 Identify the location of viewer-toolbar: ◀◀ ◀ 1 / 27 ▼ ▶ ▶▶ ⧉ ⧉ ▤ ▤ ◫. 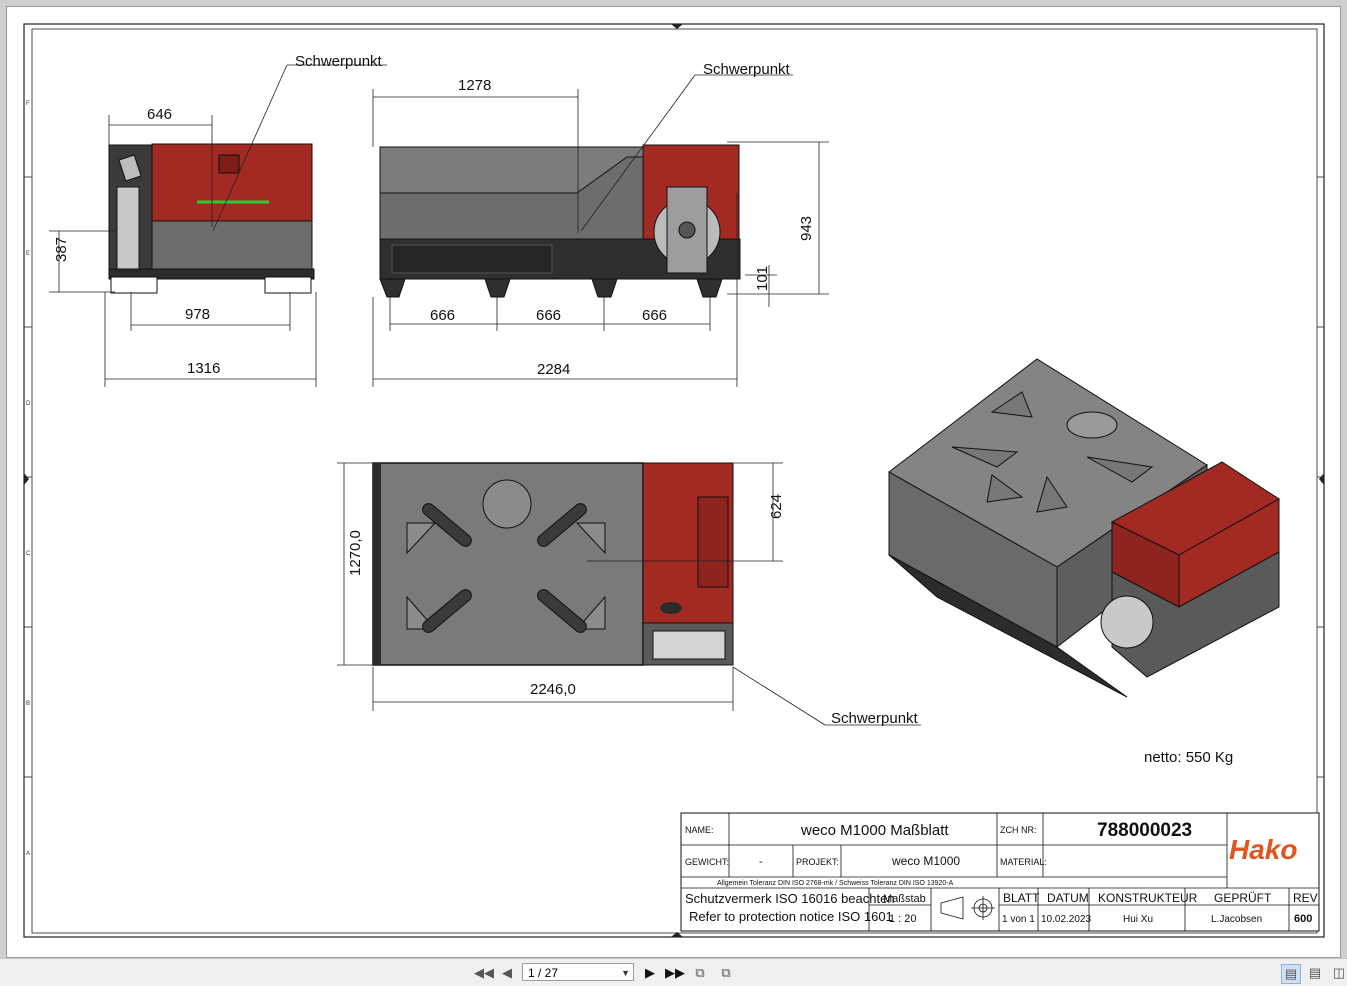
(673, 972).